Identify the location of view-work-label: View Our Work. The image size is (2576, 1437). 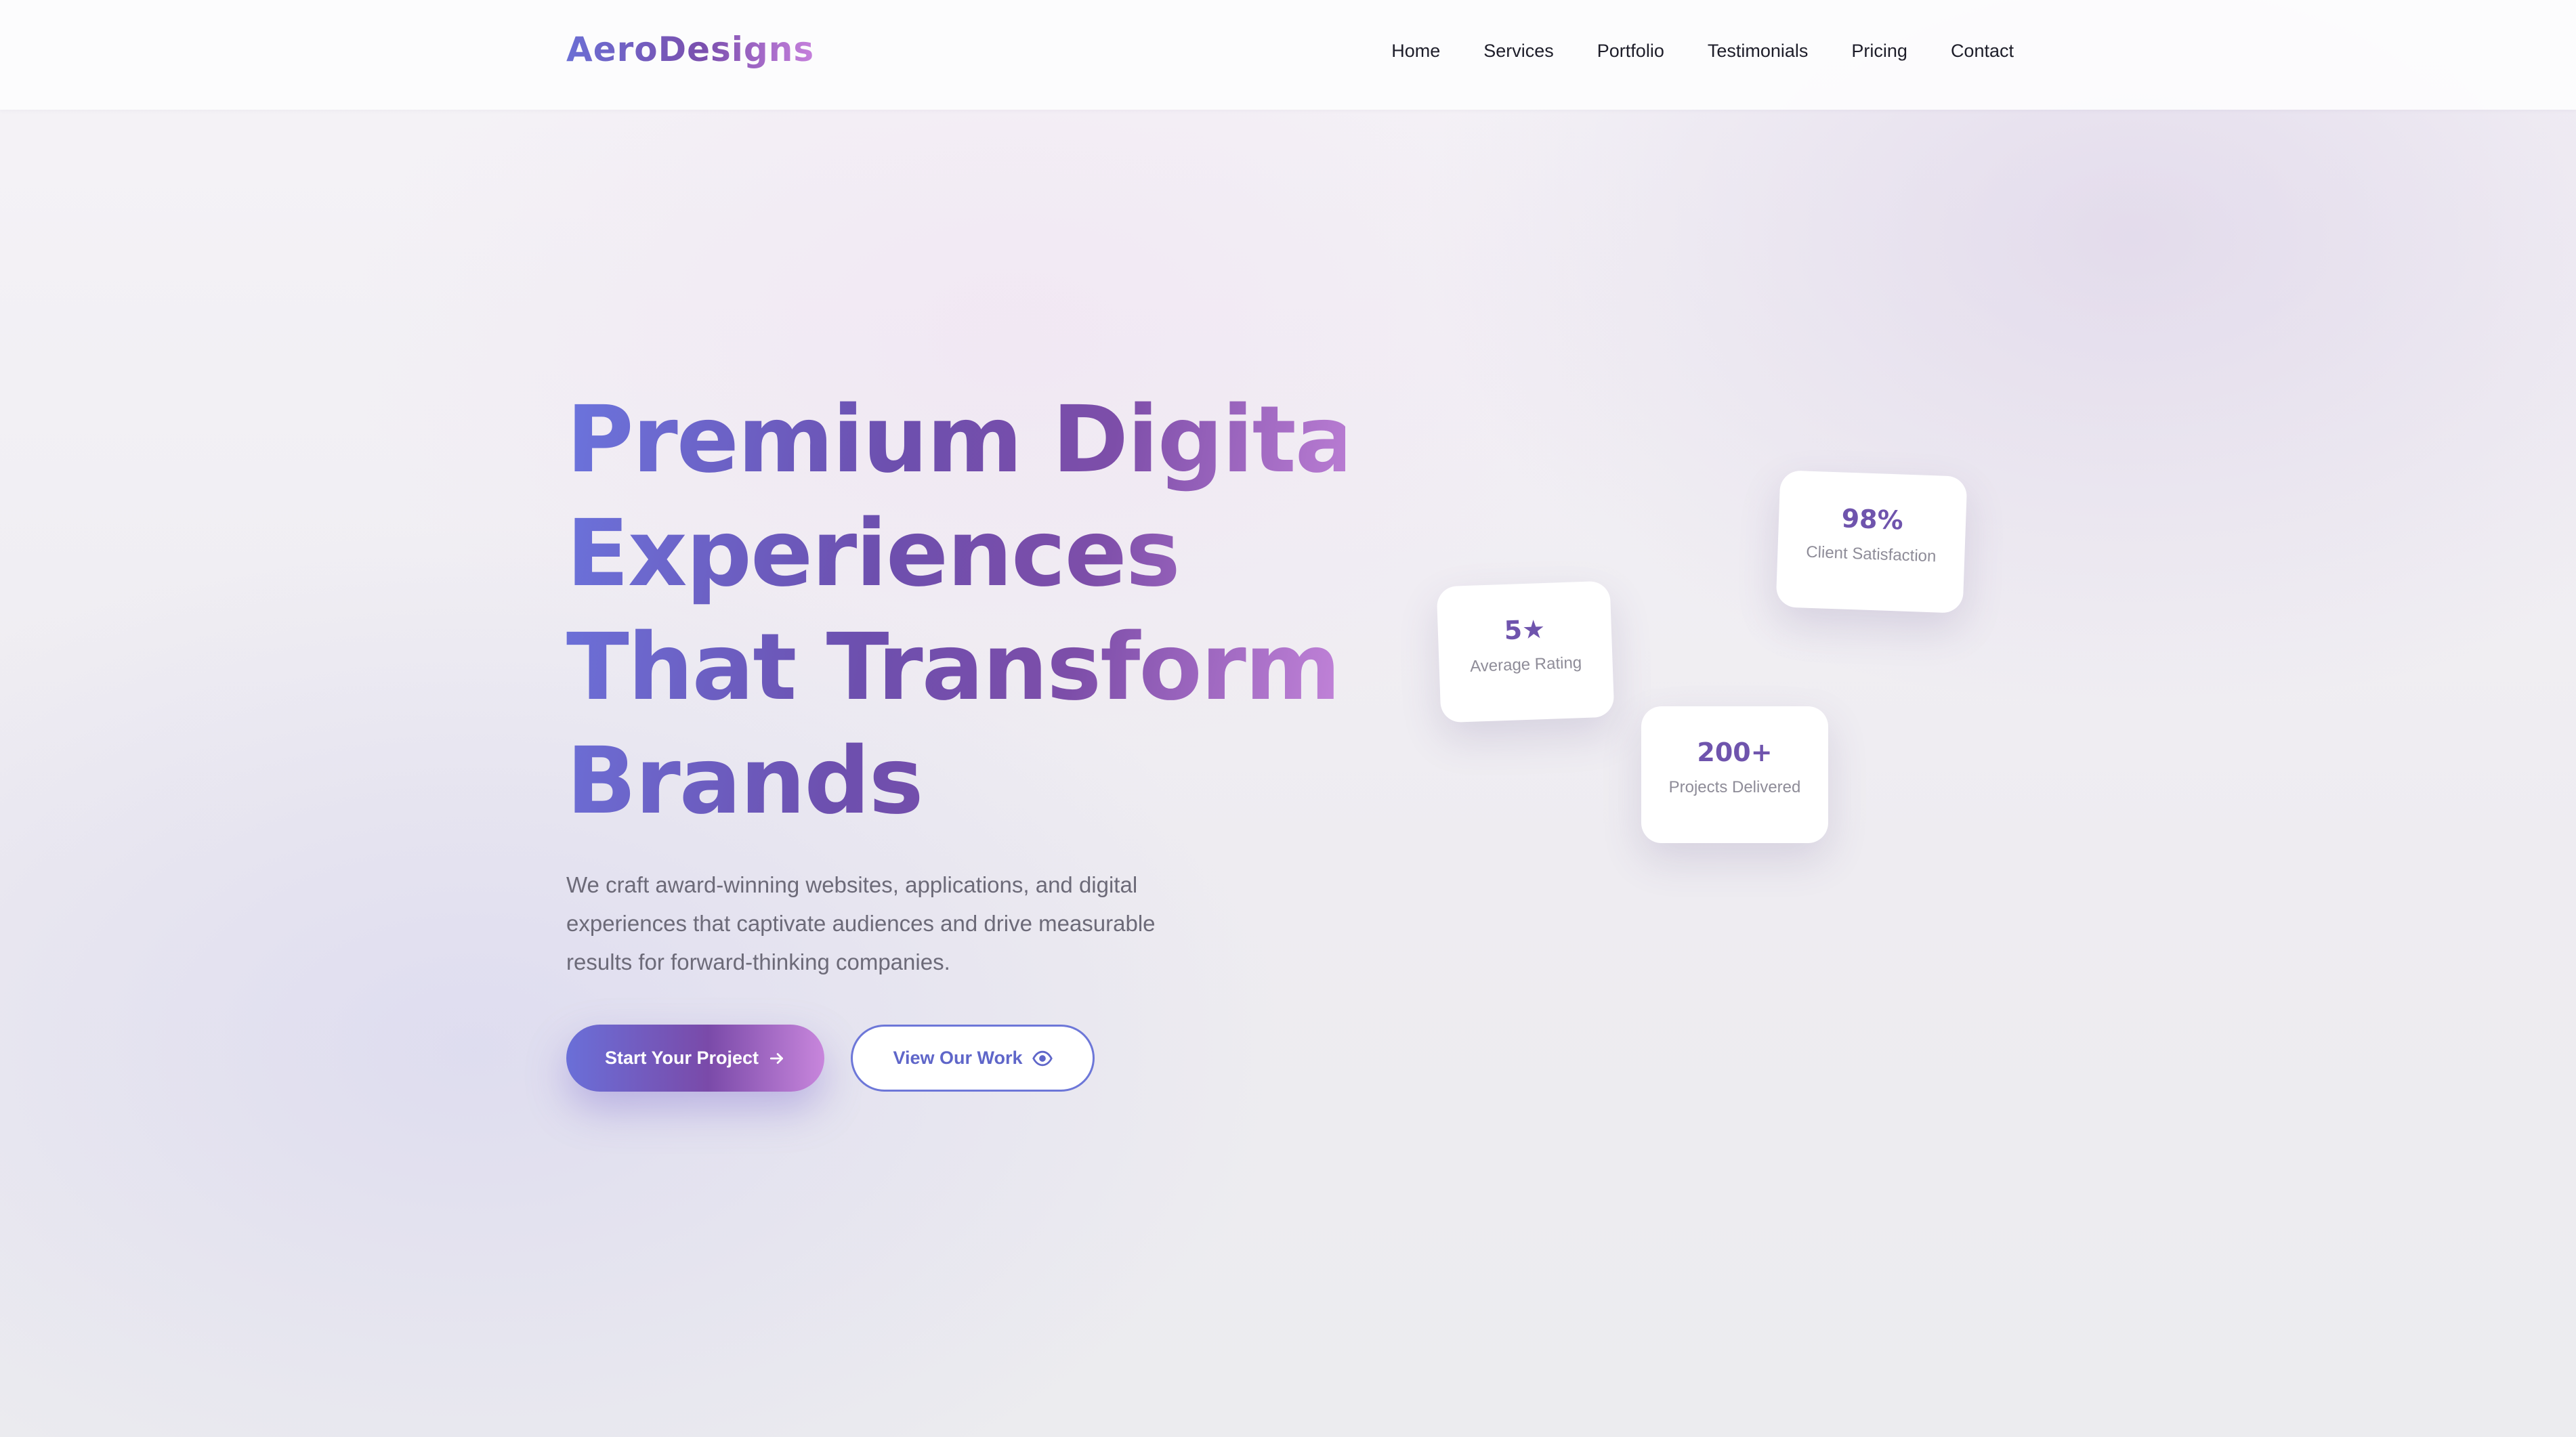
(958, 1058).